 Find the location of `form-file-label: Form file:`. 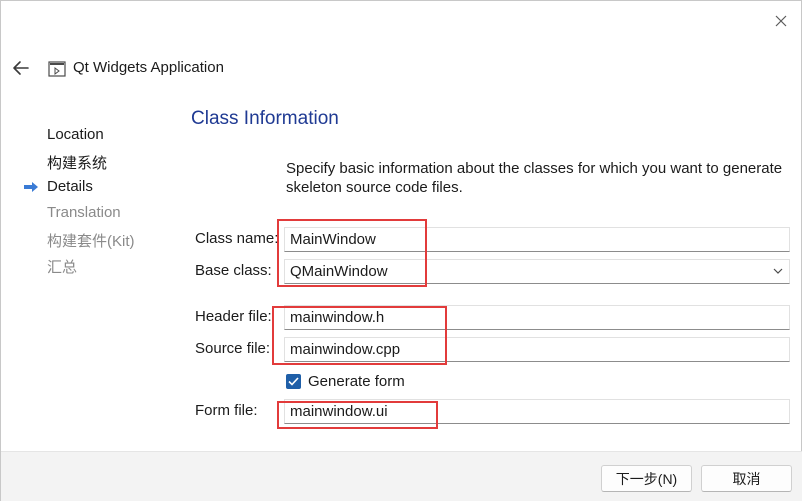

form-file-label: Form file: is located at coordinates (226, 410).